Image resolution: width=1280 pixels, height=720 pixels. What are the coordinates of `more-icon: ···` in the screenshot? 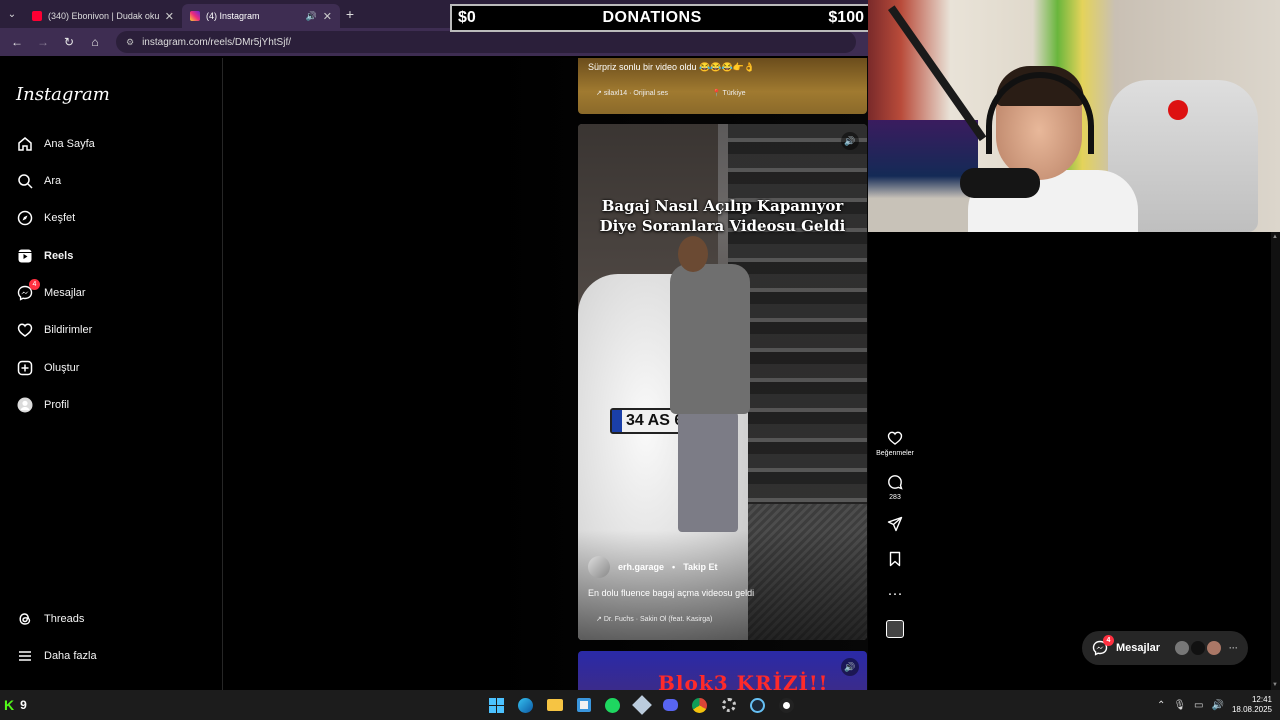 It's located at (895, 593).